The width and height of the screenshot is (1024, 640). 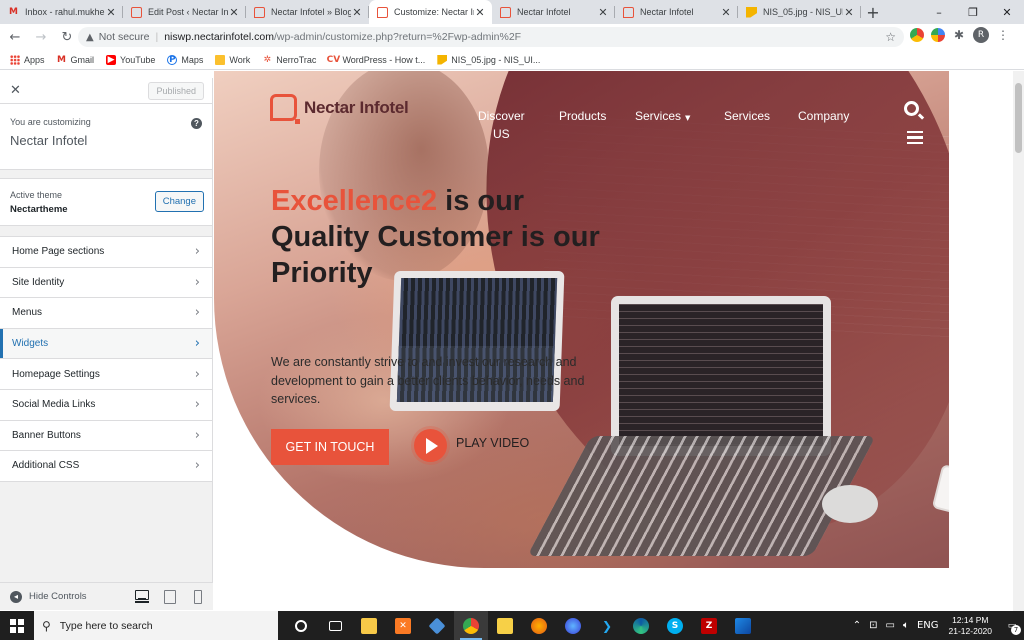 What do you see at coordinates (106, 313) in the screenshot?
I see `section-menus: Menus ›` at bounding box center [106, 313].